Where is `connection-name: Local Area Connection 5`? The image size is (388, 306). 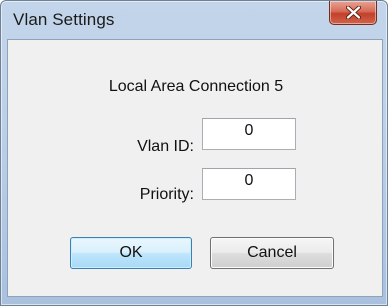 connection-name: Local Area Connection 5 is located at coordinates (196, 86).